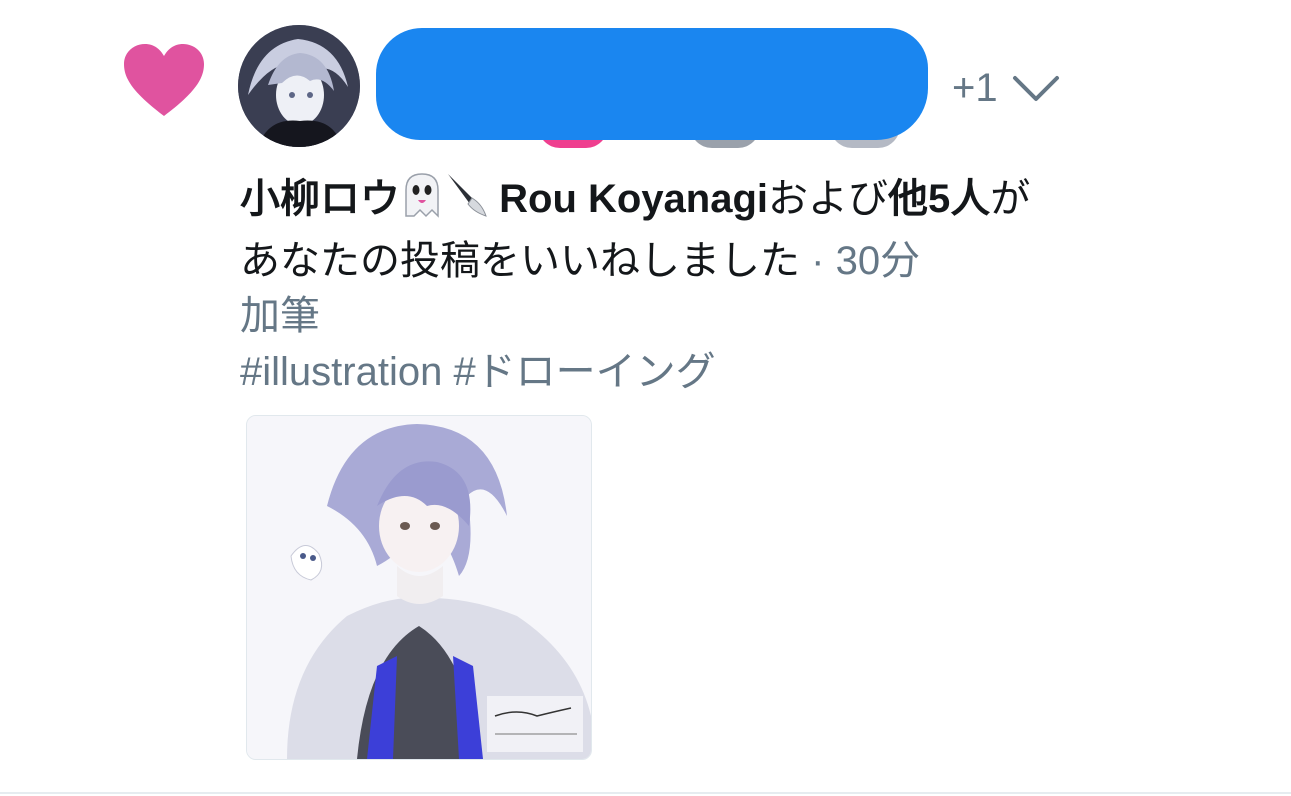 The width and height of the screenshot is (1291, 796). What do you see at coordinates (645, 793) in the screenshot?
I see `divider` at bounding box center [645, 793].